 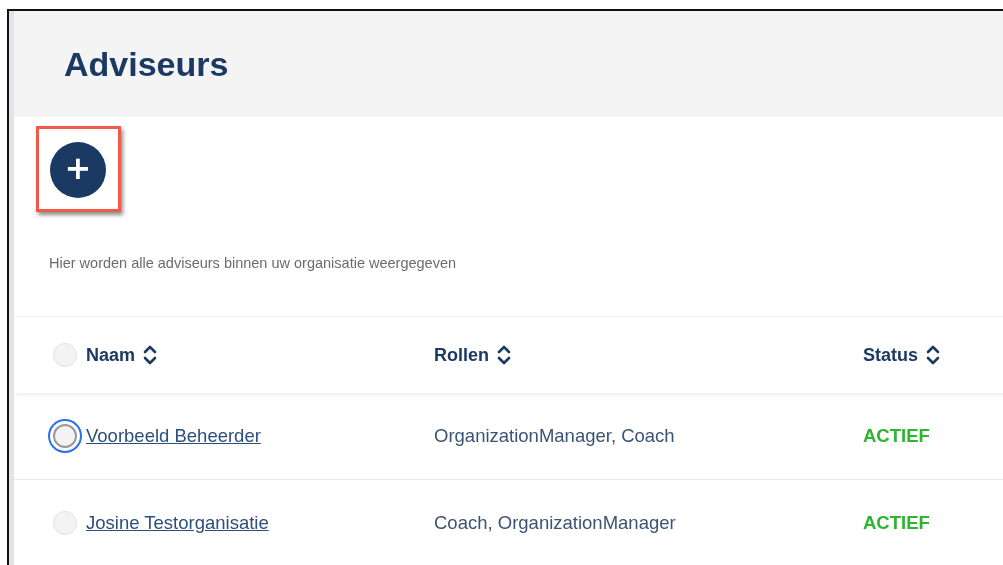 I want to click on add-button: +, so click(x=78, y=170).